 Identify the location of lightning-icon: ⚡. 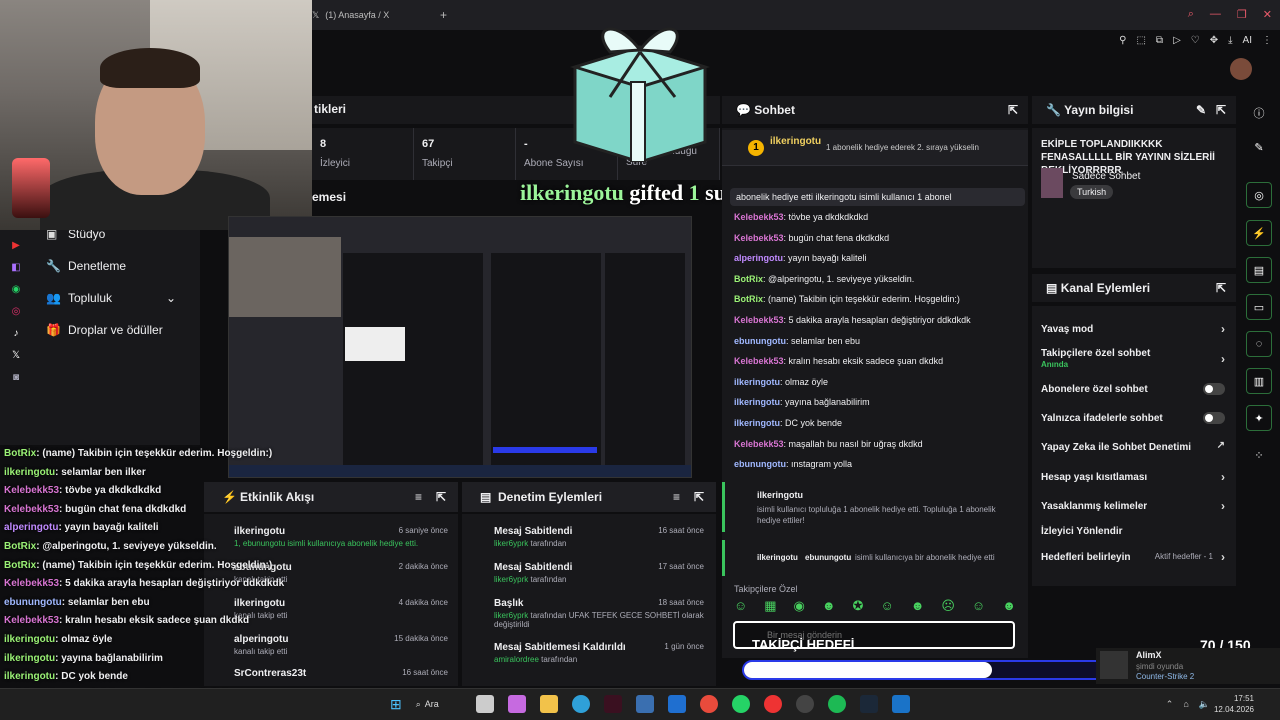
(1259, 233).